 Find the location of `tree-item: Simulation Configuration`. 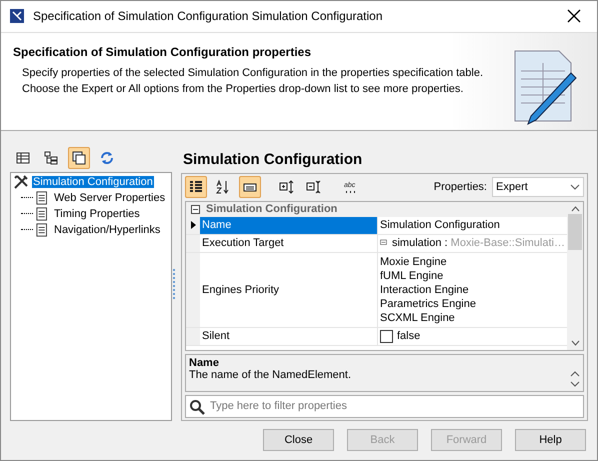

tree-item: Simulation Configuration is located at coordinates (93, 182).